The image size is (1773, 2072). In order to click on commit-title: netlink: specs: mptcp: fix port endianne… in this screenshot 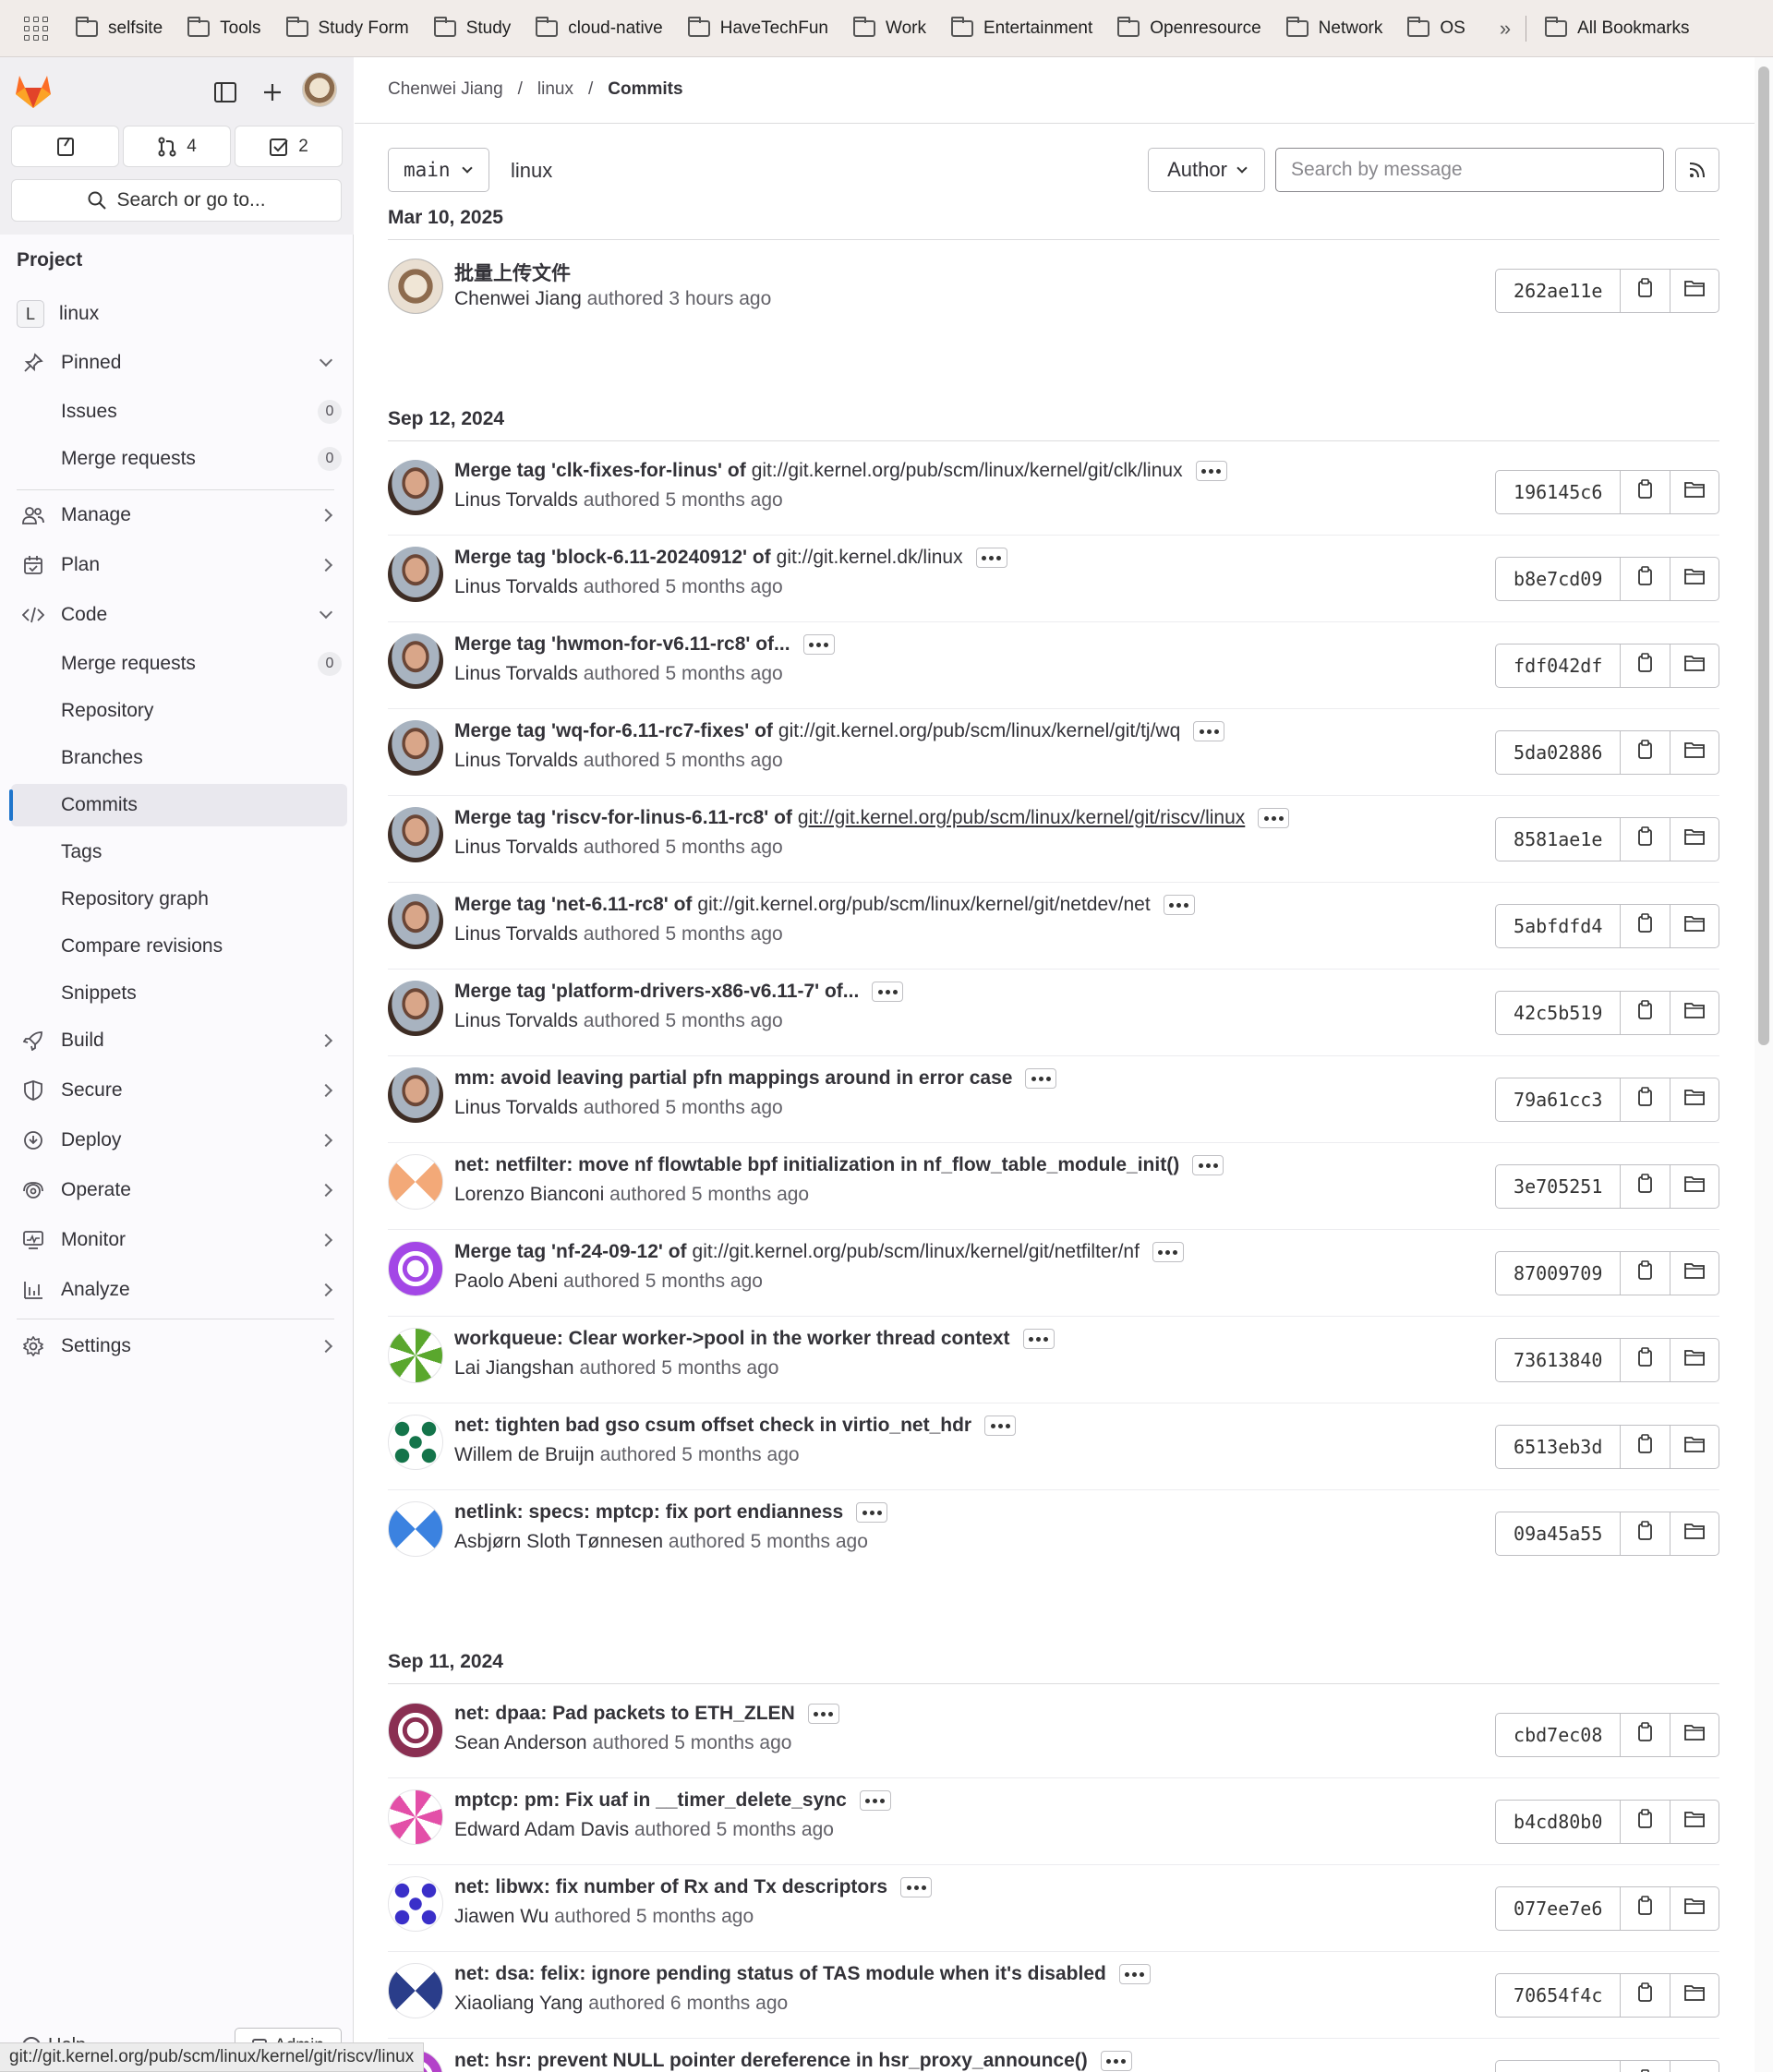, I will do `click(671, 1512)`.